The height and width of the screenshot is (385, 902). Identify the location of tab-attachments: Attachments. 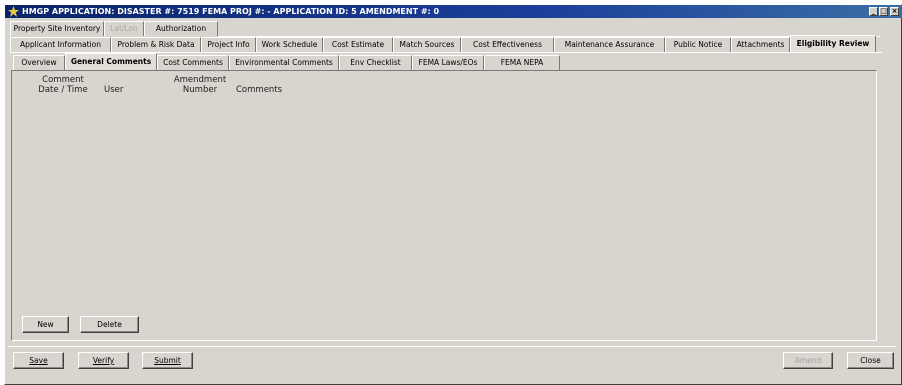
(760, 44).